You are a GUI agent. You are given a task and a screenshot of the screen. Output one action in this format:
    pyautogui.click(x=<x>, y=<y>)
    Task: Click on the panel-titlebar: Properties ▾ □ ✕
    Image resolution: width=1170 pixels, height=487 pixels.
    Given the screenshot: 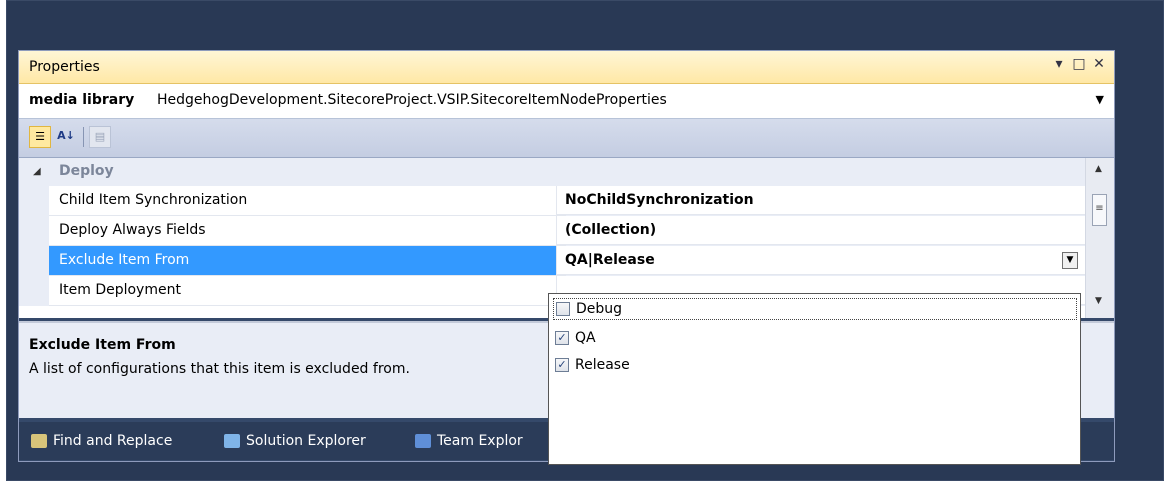 What is the action you would take?
    pyautogui.click(x=566, y=67)
    